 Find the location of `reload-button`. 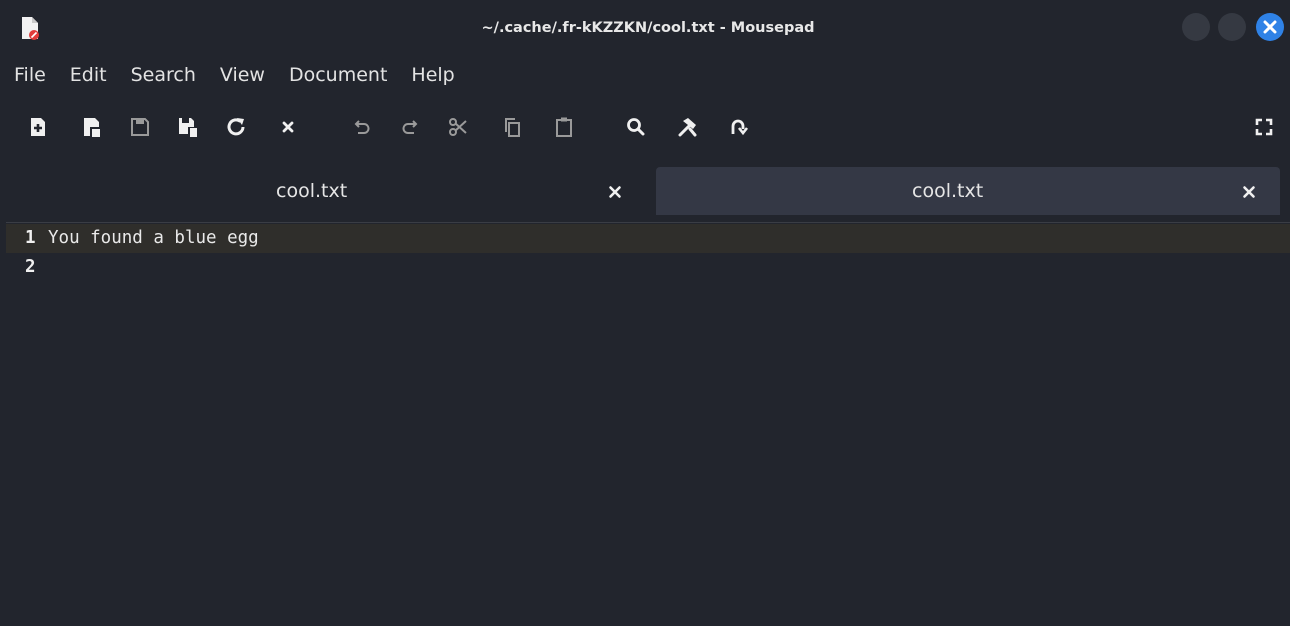

reload-button is located at coordinates (236, 127).